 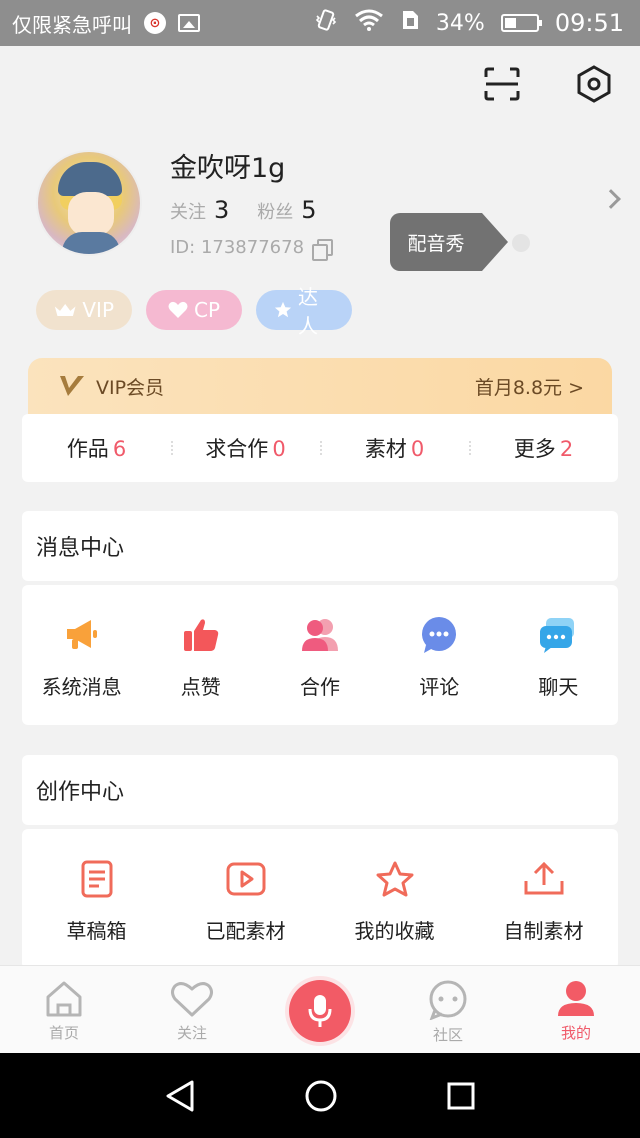 What do you see at coordinates (543, 931) in the screenshot?
I see `self-made-materials-label: 自制素材` at bounding box center [543, 931].